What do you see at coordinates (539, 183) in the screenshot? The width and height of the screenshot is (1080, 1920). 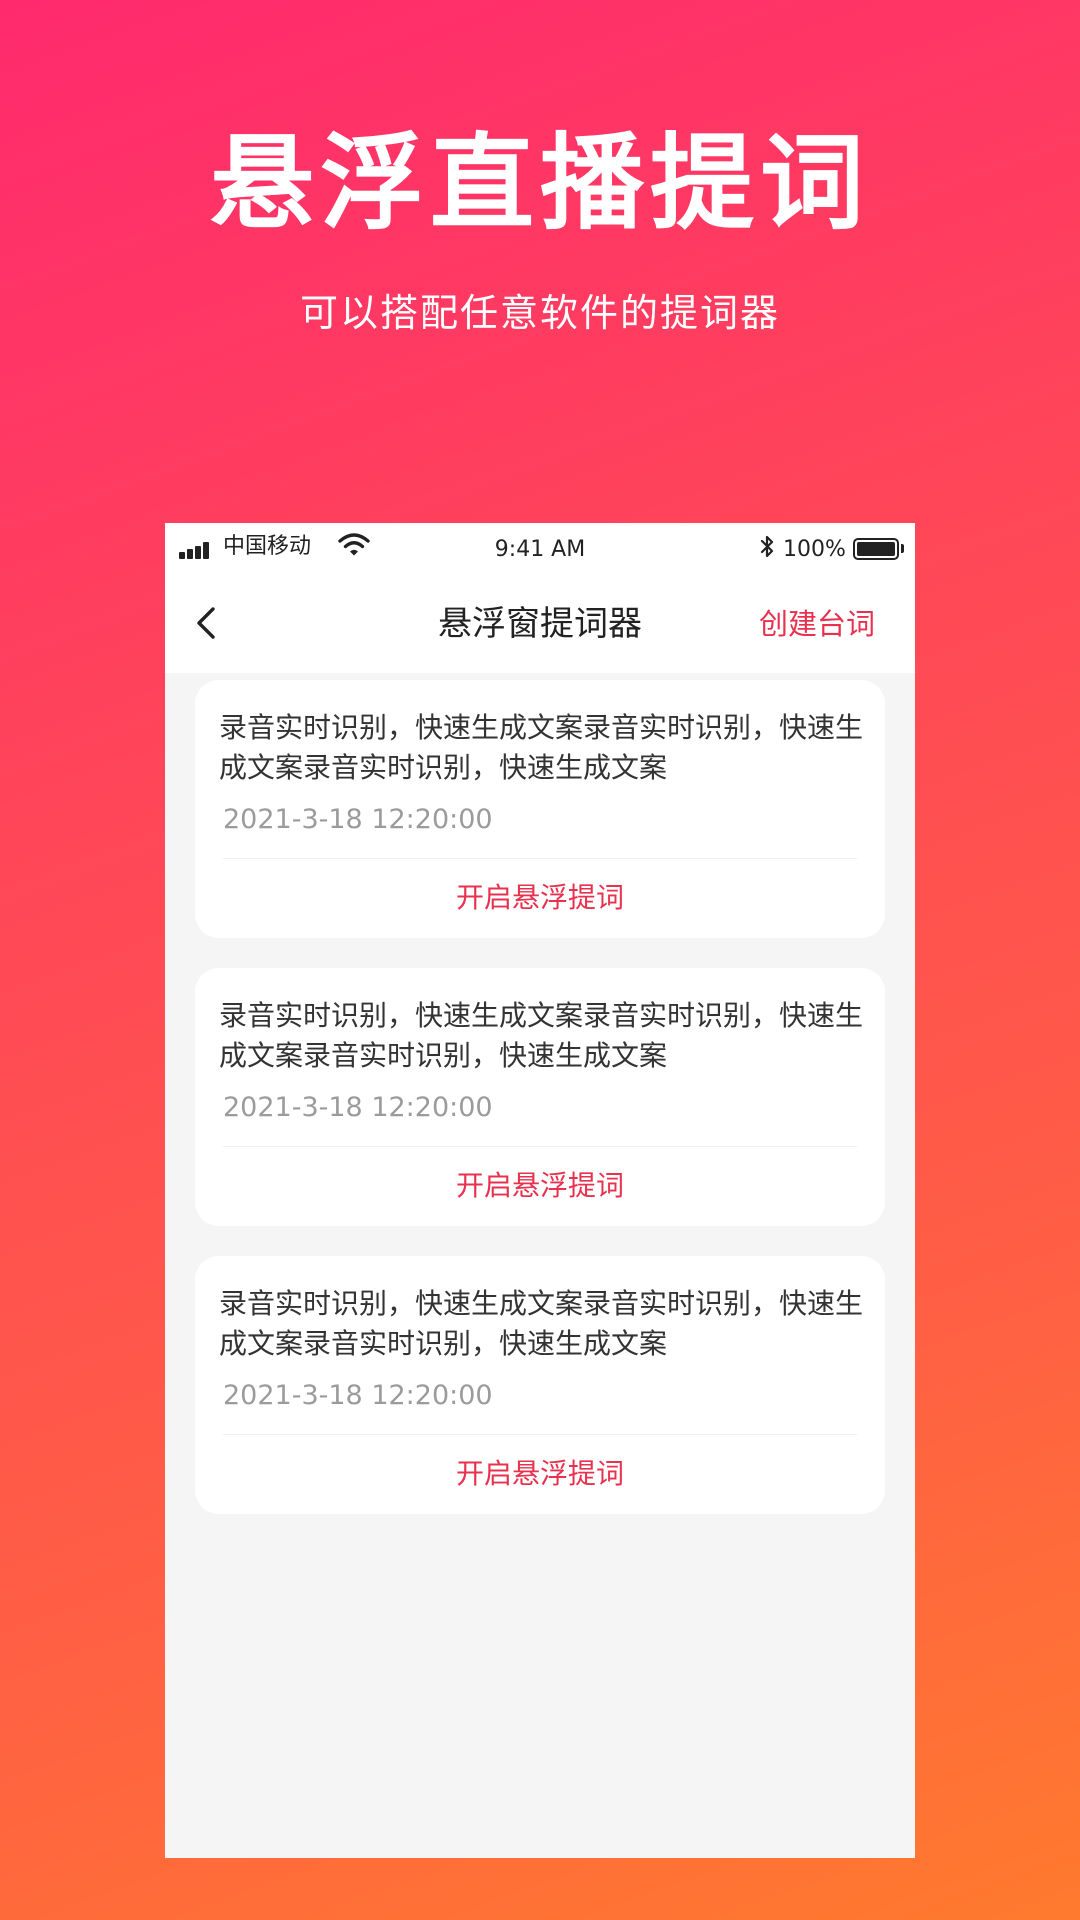 I see `hero-title: 悬浮直播提词` at bounding box center [539, 183].